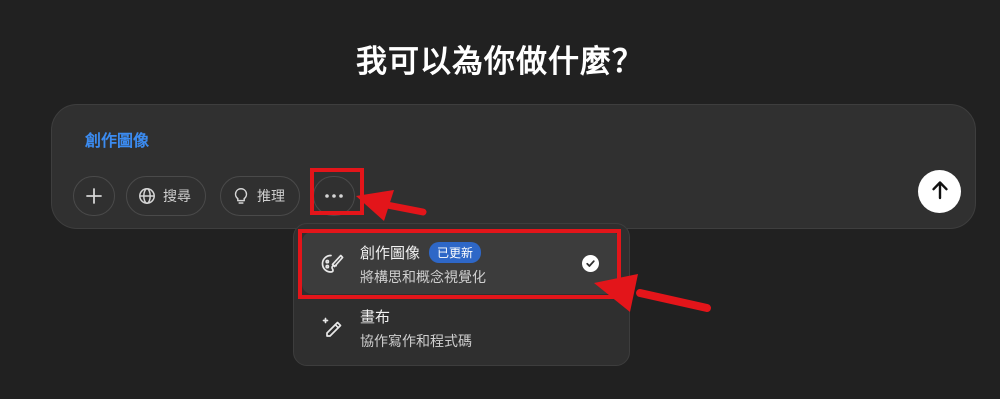  Describe the element at coordinates (177, 197) in the screenshot. I see `search-button-label: 搜尋` at that location.